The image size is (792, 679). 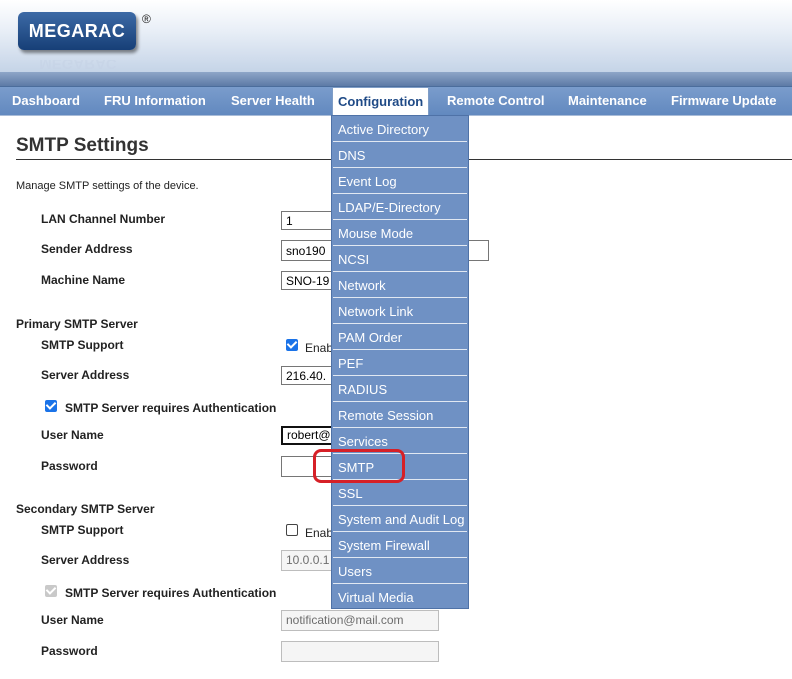 I want to click on primary-smtp-heading: Primary SMTP Server, so click(x=77, y=324).